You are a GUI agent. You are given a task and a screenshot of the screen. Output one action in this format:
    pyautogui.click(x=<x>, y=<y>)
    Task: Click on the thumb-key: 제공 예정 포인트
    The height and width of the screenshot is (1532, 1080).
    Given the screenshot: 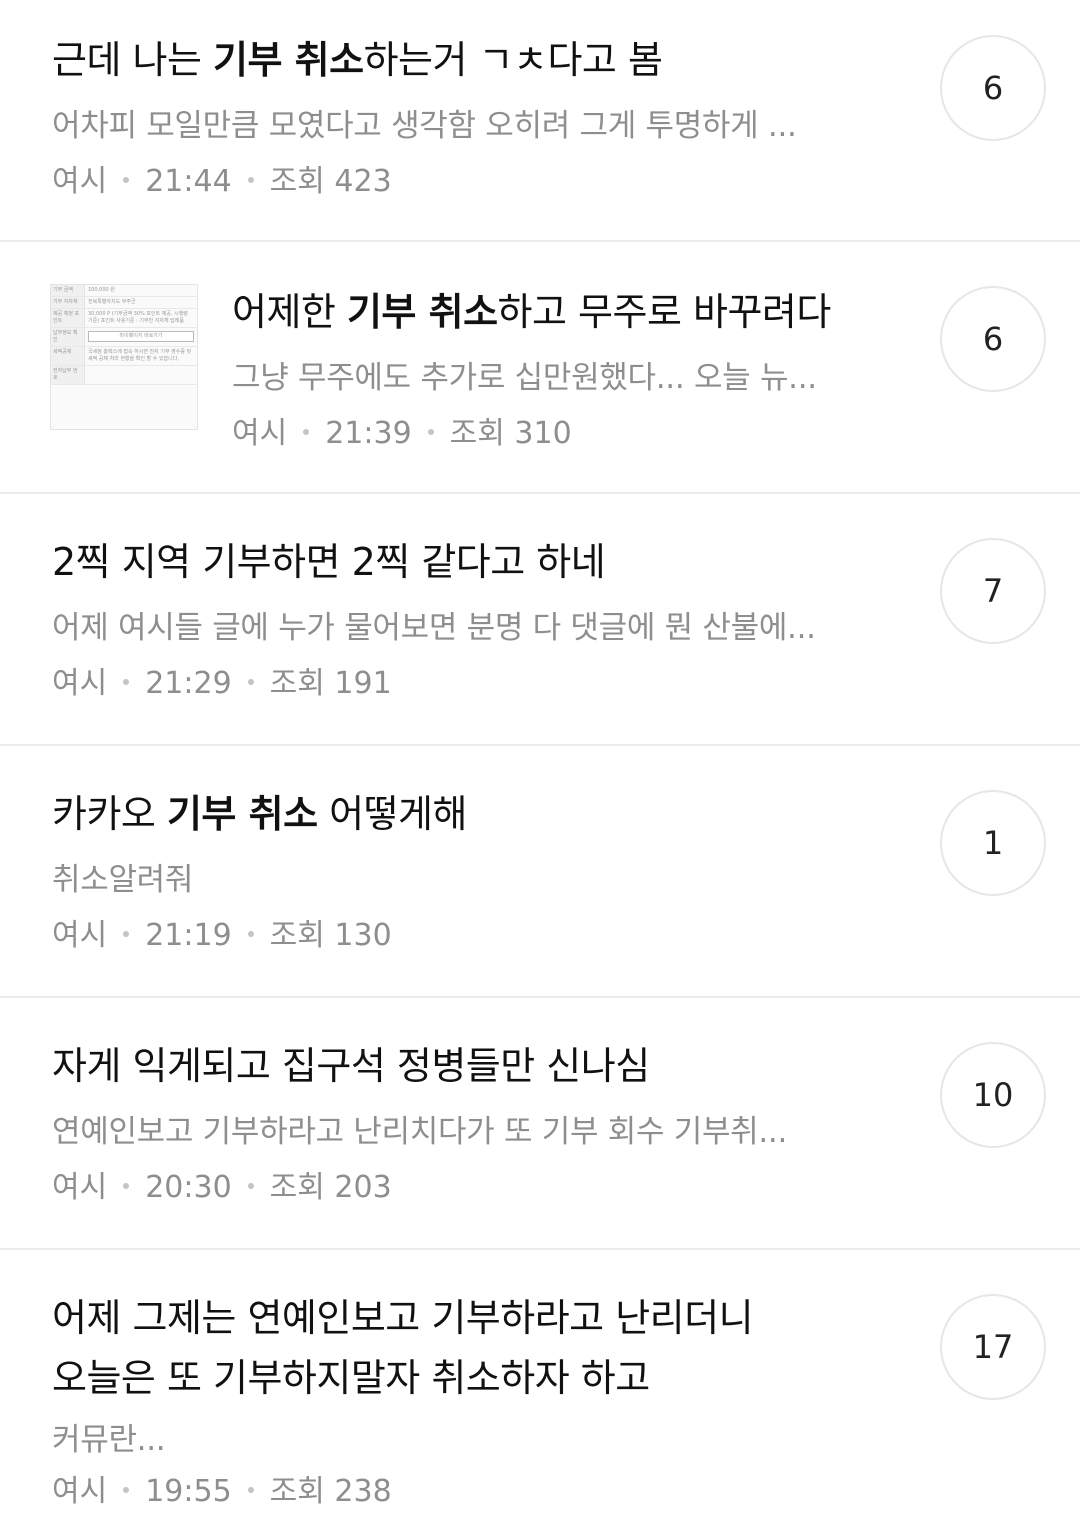 What is the action you would take?
    pyautogui.click(x=68, y=318)
    